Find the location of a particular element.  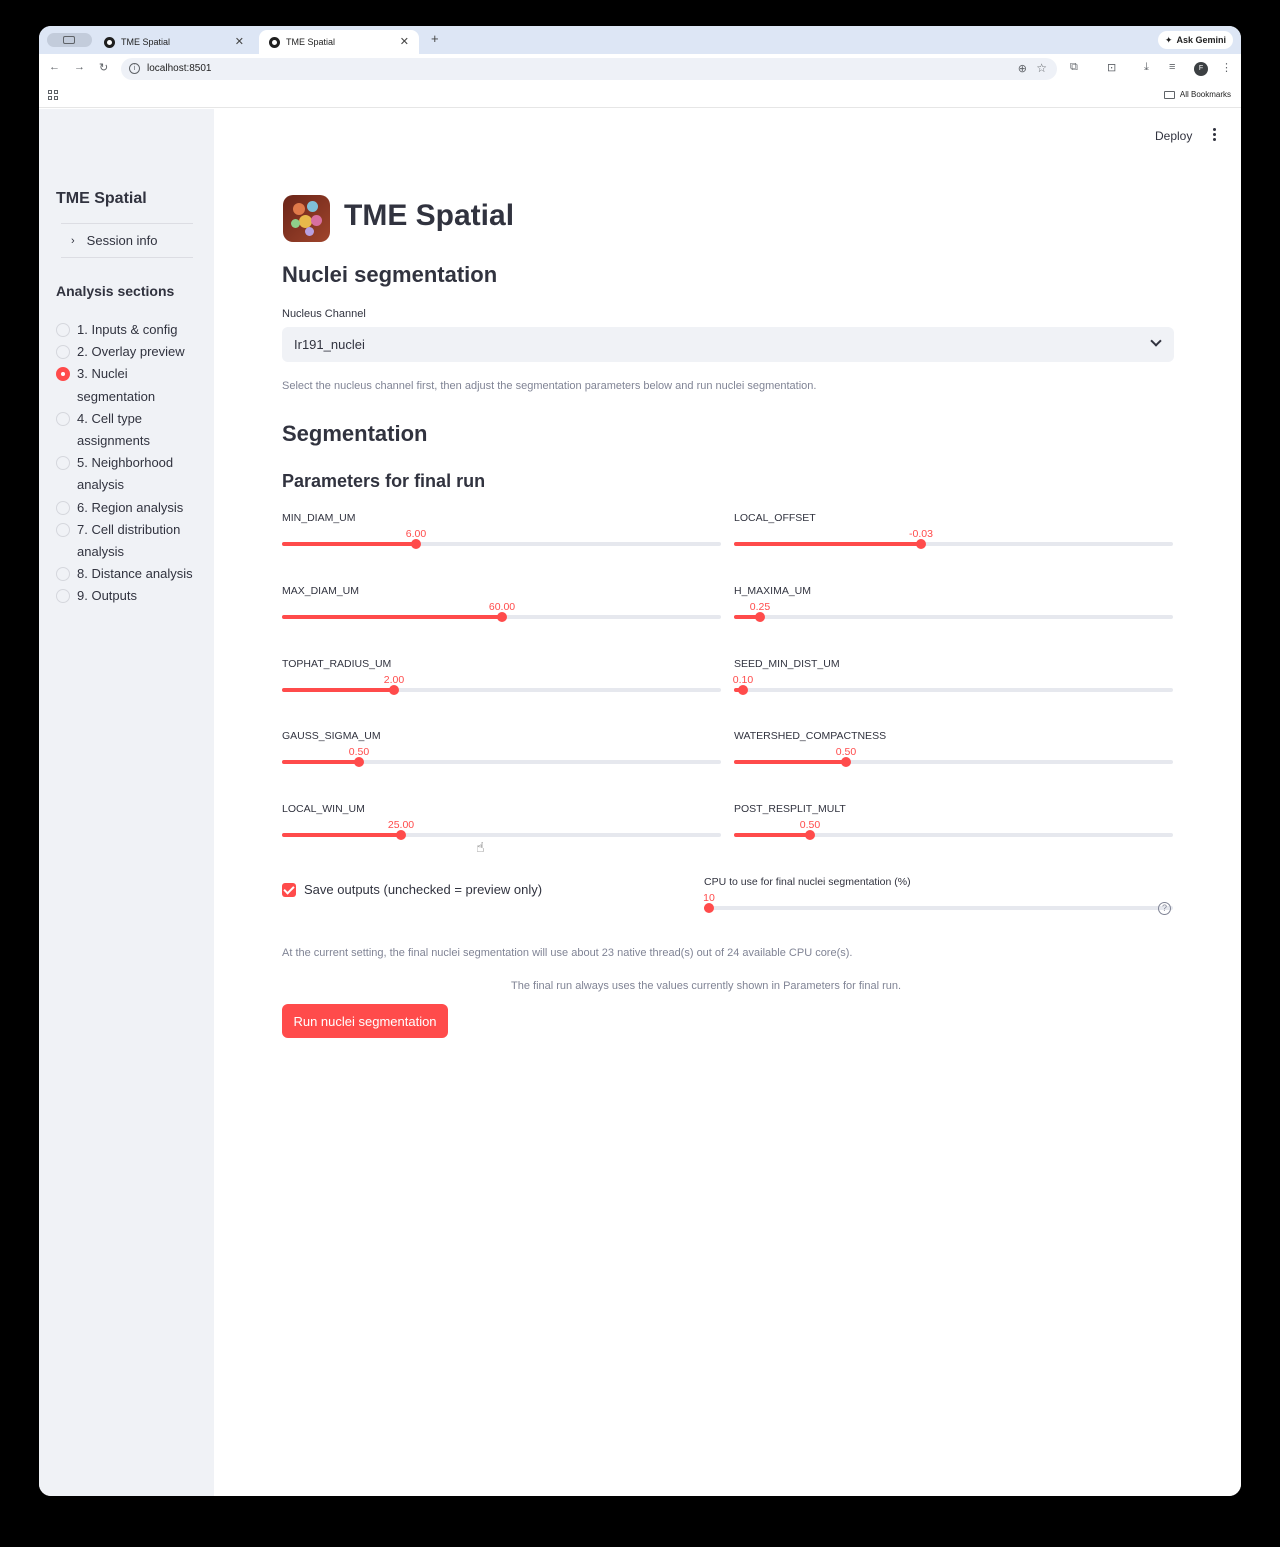

radio-option: 7. Cell distribution analysis is located at coordinates (131, 541).